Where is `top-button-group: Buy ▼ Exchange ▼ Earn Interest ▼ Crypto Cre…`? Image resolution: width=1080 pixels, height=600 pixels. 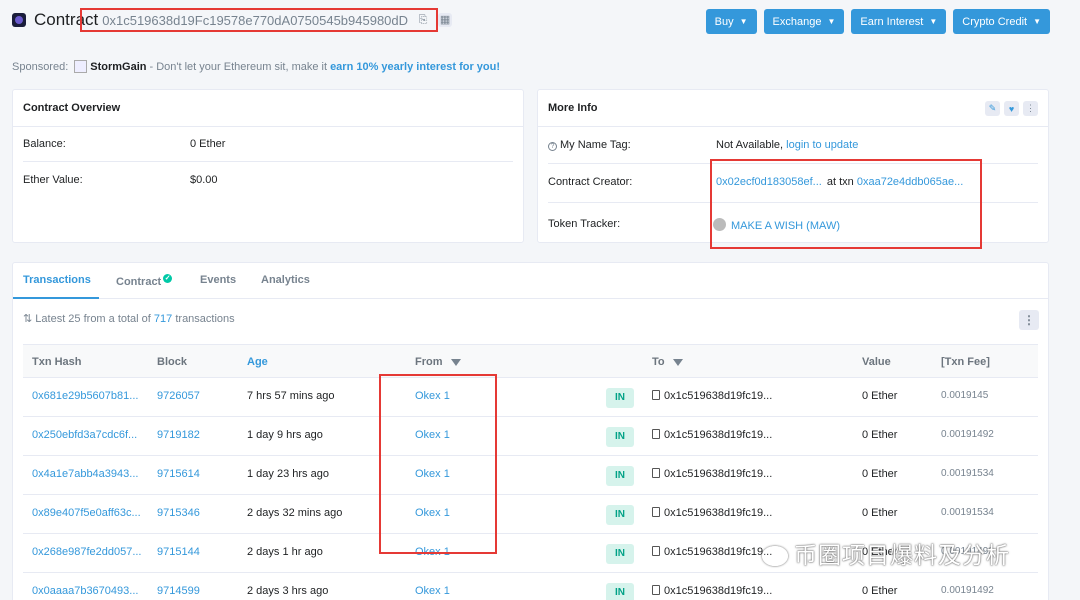
top-button-group: Buy ▼ Exchange ▼ Earn Interest ▼ Crypto Cre… is located at coordinates (877, 21).